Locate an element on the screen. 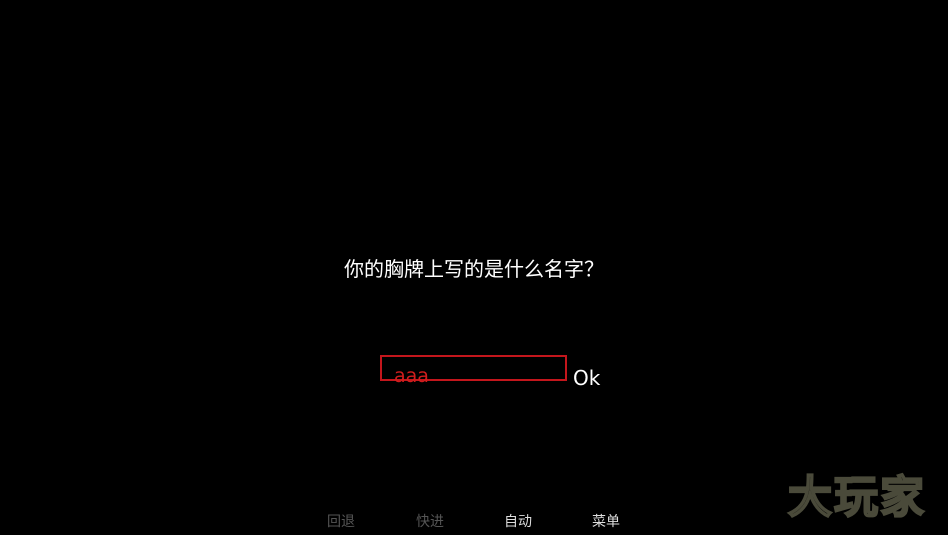 The width and height of the screenshot is (948, 535). auto-button: 自动 is located at coordinates (518, 522).